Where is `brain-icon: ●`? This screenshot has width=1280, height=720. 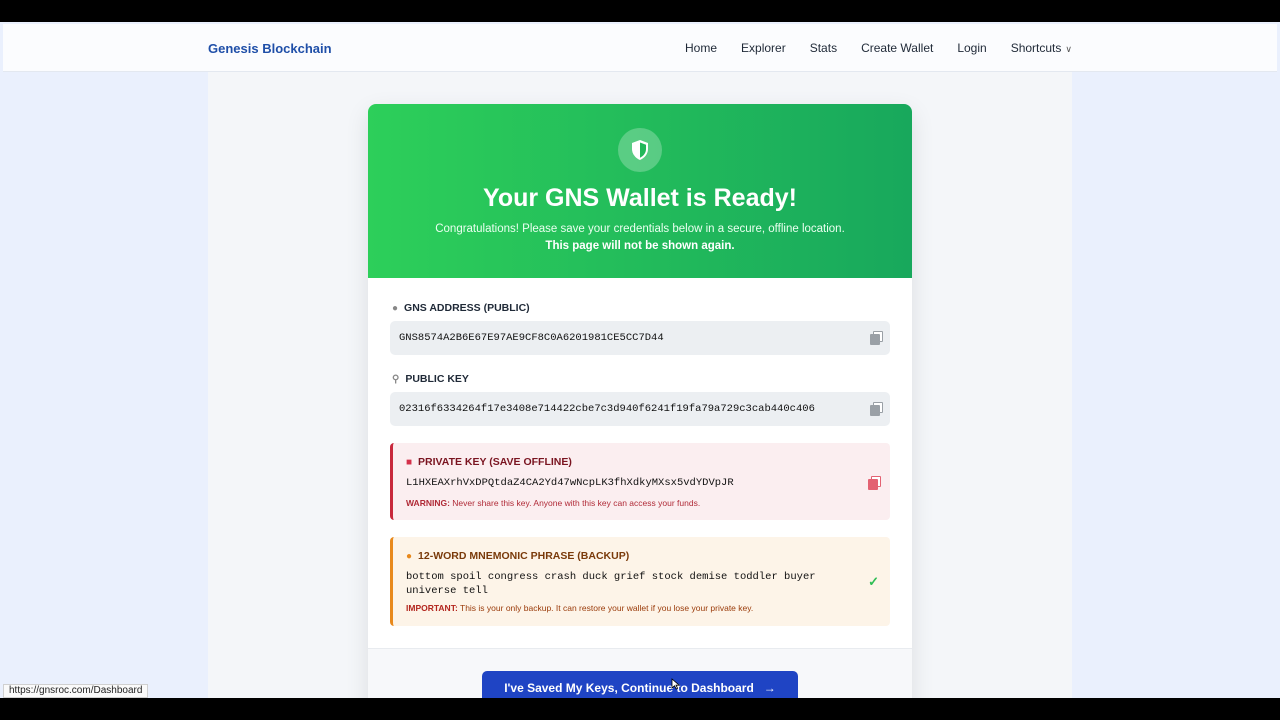
brain-icon: ● is located at coordinates (409, 556).